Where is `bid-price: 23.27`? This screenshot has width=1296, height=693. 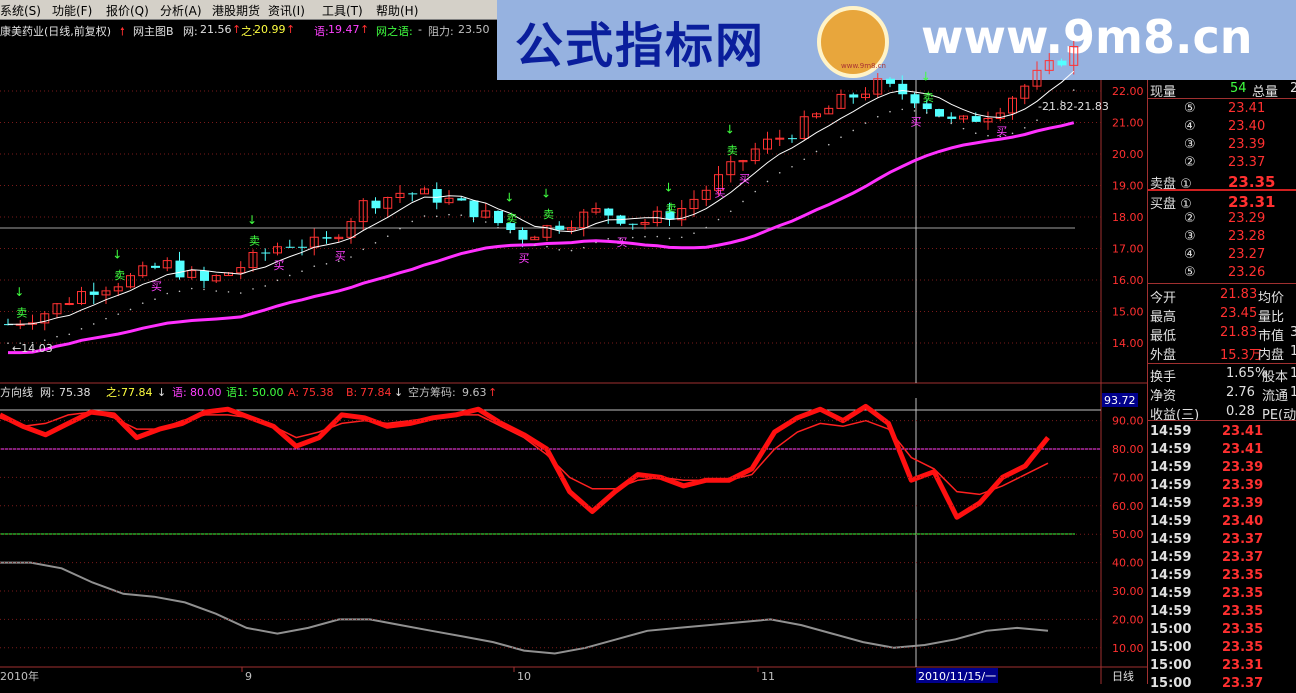
bid-price: 23.27 is located at coordinates (1247, 254).